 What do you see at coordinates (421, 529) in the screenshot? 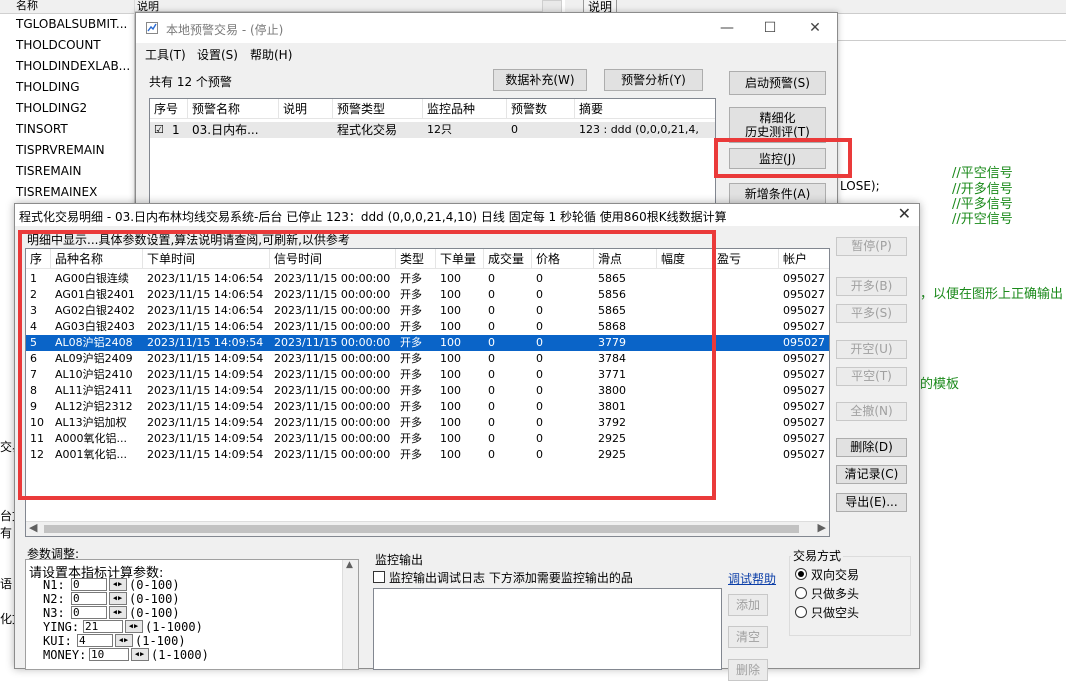
I see `scroll-thumb` at bounding box center [421, 529].